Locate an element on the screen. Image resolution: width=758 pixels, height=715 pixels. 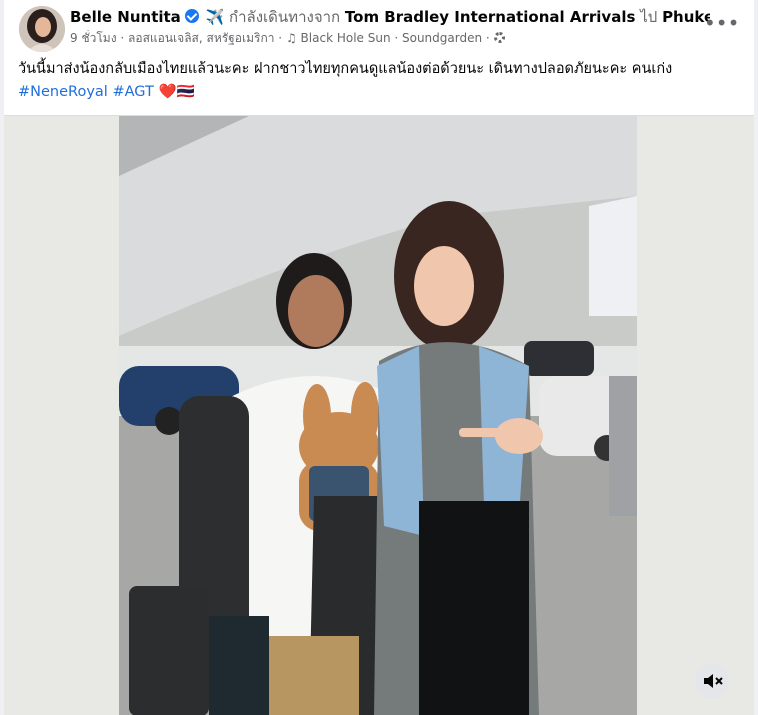
post-time: 9 ชั่วโมง is located at coordinates (93, 38).